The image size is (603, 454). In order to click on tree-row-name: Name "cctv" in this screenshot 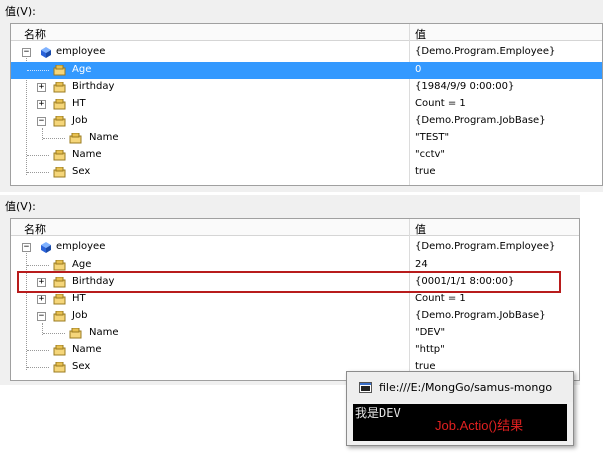, I will do `click(306, 155)`.